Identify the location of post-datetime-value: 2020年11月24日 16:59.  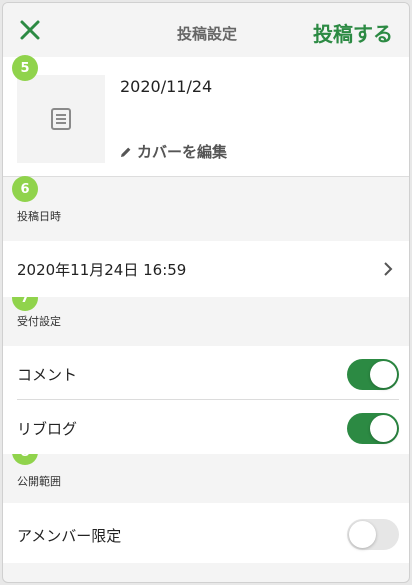
(102, 270).